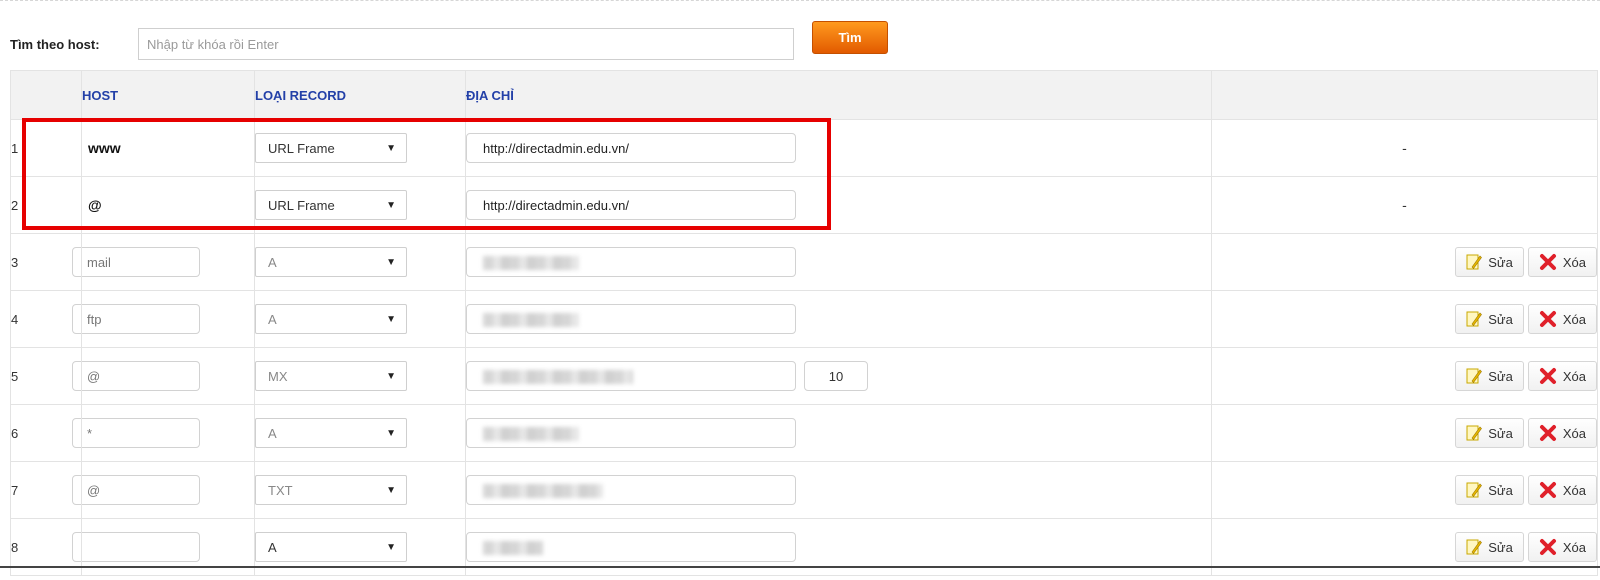  I want to click on host-input, so click(136, 547).